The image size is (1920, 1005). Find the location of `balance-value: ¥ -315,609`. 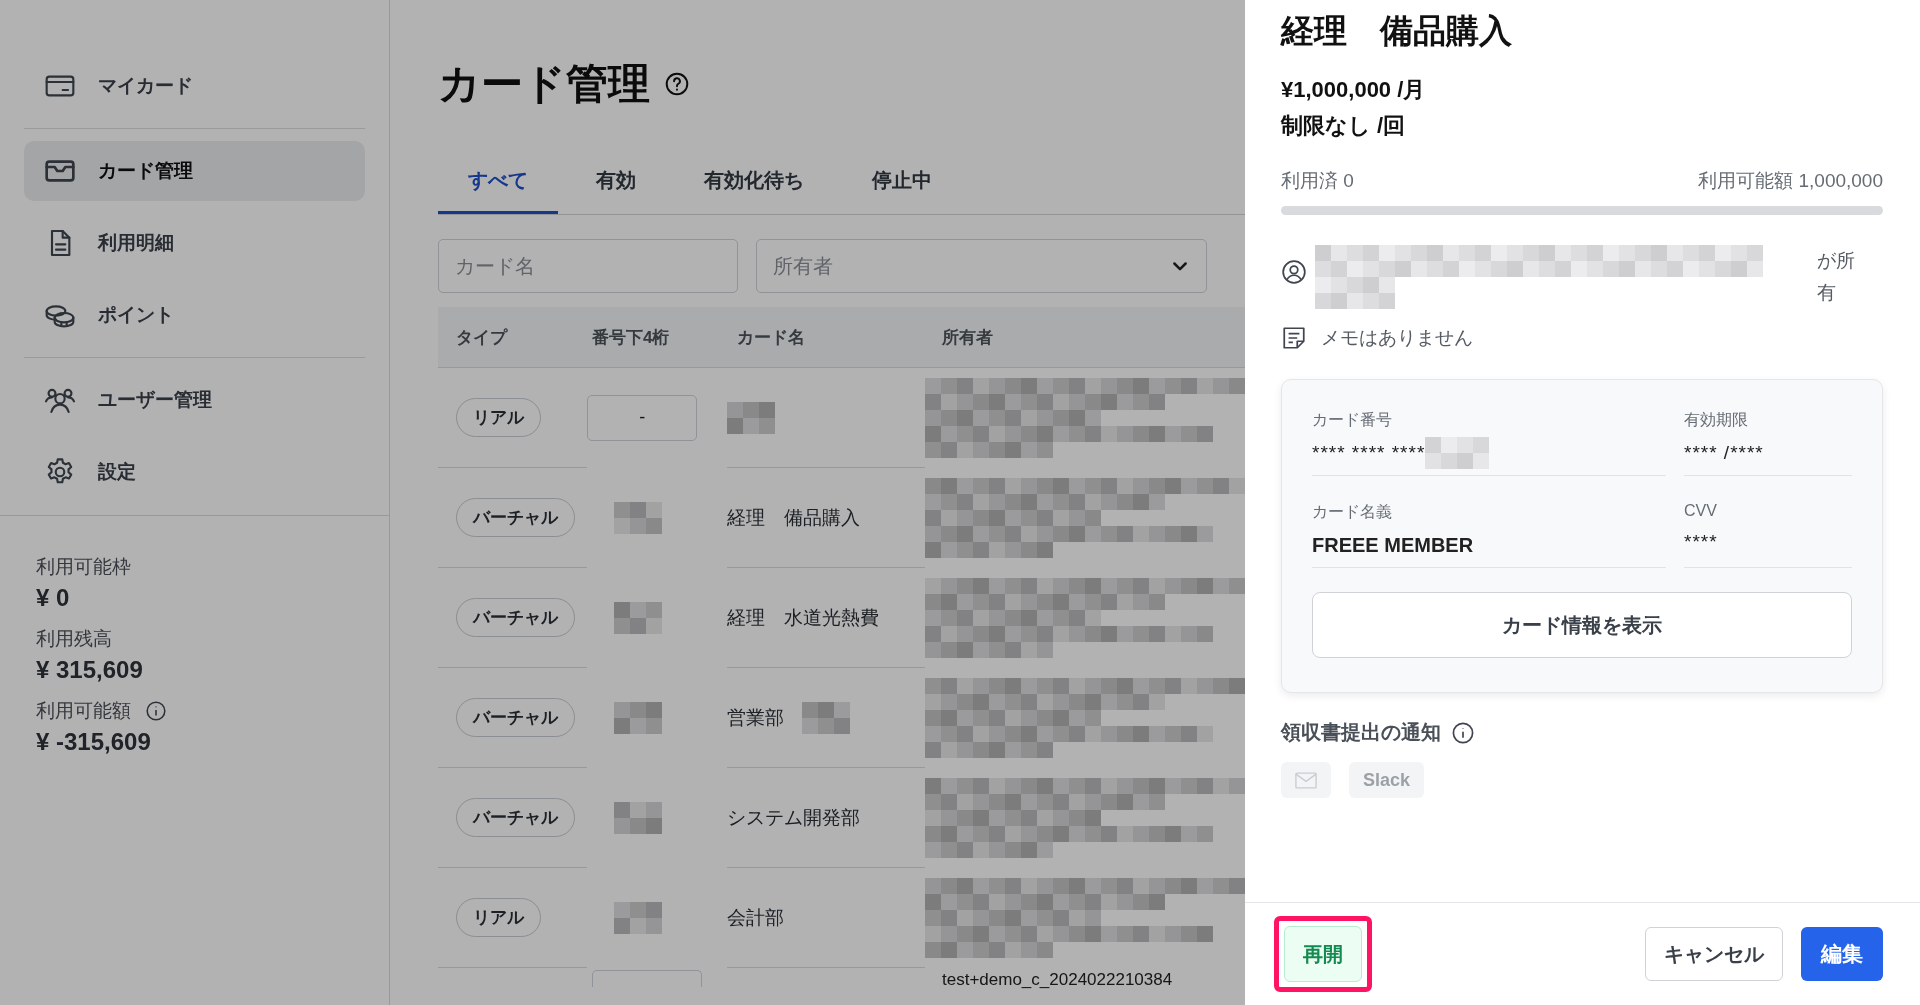

balance-value: ¥ -315,609 is located at coordinates (94, 742).